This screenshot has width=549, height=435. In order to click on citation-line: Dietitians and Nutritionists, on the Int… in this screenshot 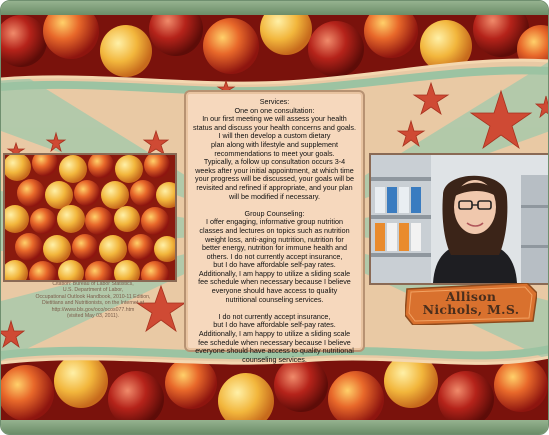, I will do `click(93, 303)`.